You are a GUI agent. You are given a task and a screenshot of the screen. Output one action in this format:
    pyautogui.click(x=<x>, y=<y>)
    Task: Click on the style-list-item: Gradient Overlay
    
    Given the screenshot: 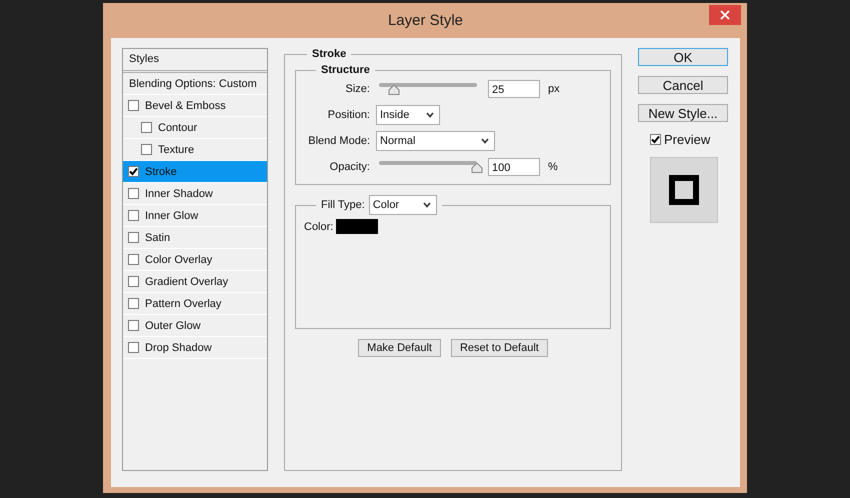 What is the action you would take?
    pyautogui.click(x=195, y=282)
    